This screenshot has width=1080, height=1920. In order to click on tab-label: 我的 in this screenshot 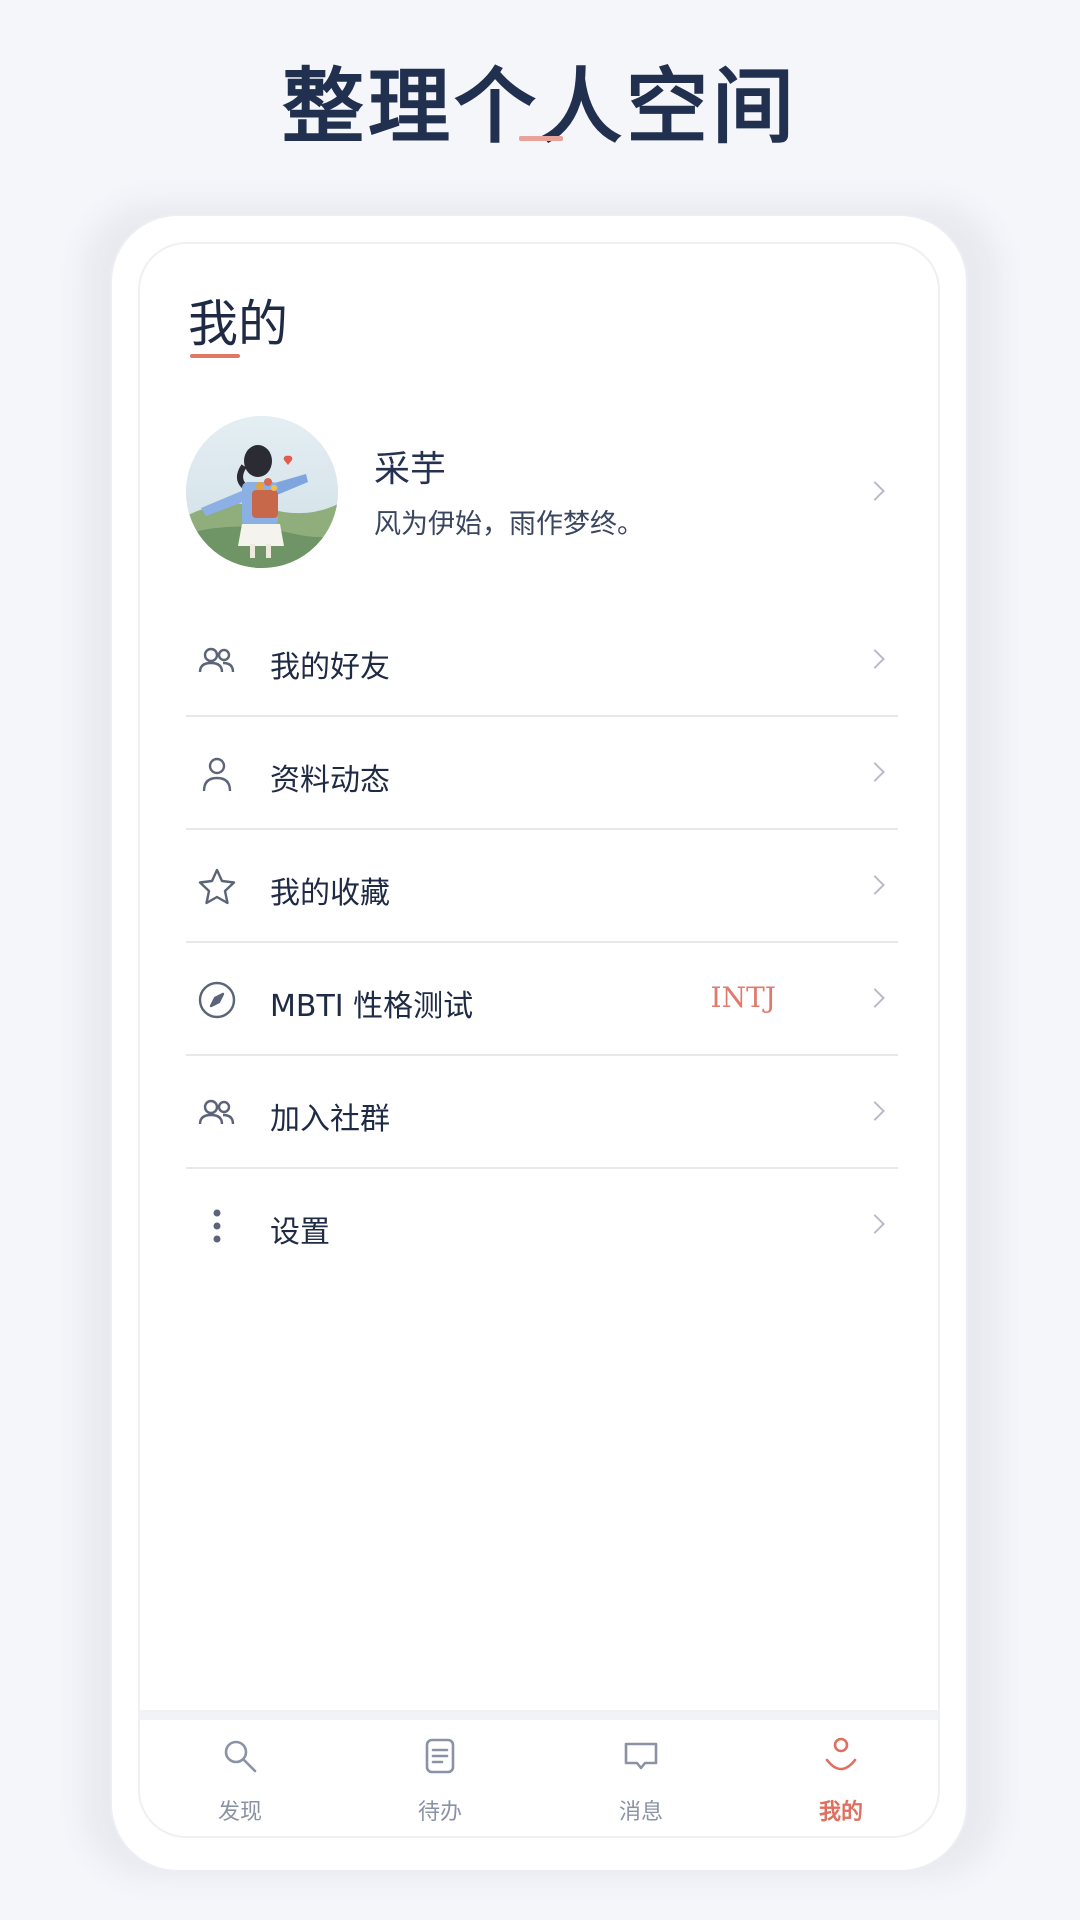, I will do `click(840, 1812)`.